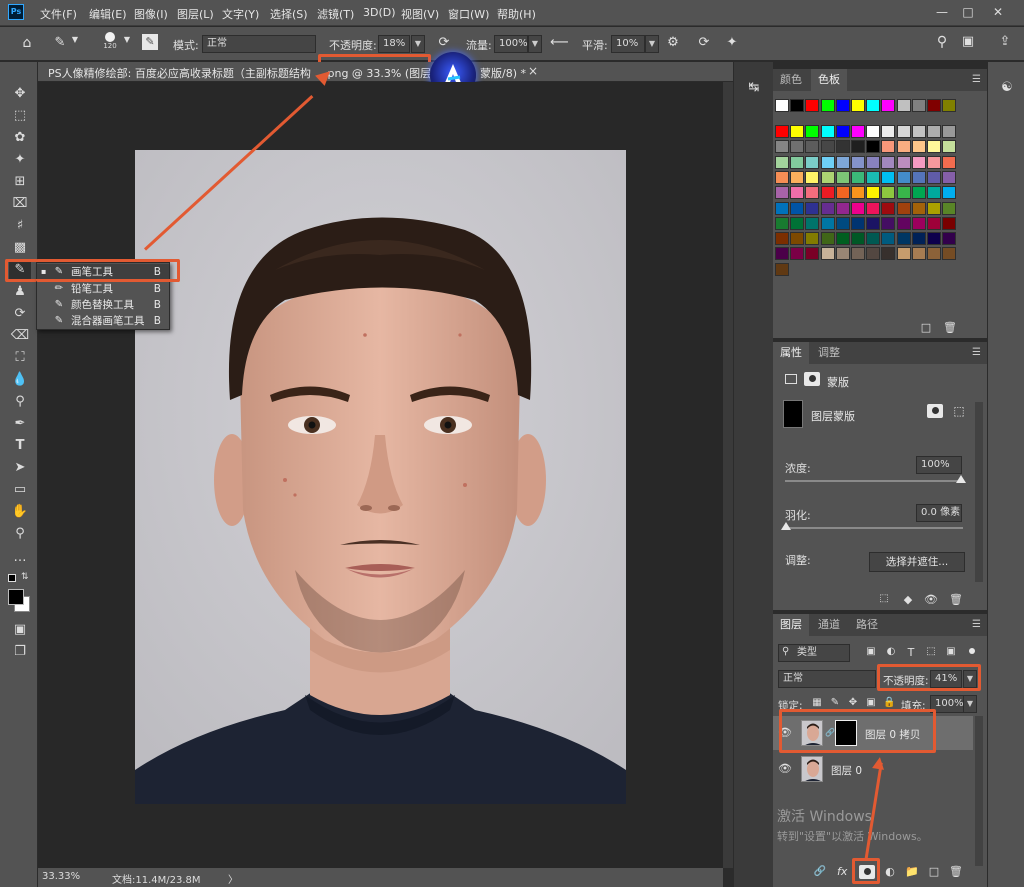 The width and height of the screenshot is (1024, 887). Describe the element at coordinates (970, 704) in the screenshot. I see `fill-dropdown: ▼` at that location.